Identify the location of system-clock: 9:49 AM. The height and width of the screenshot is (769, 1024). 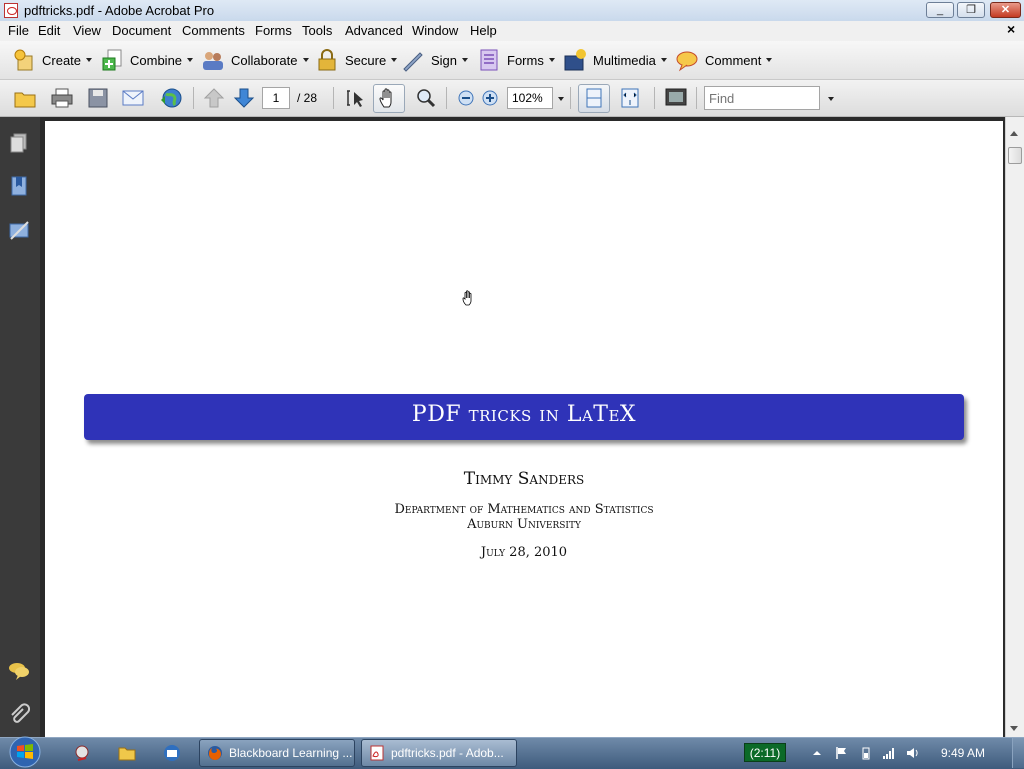
(963, 753).